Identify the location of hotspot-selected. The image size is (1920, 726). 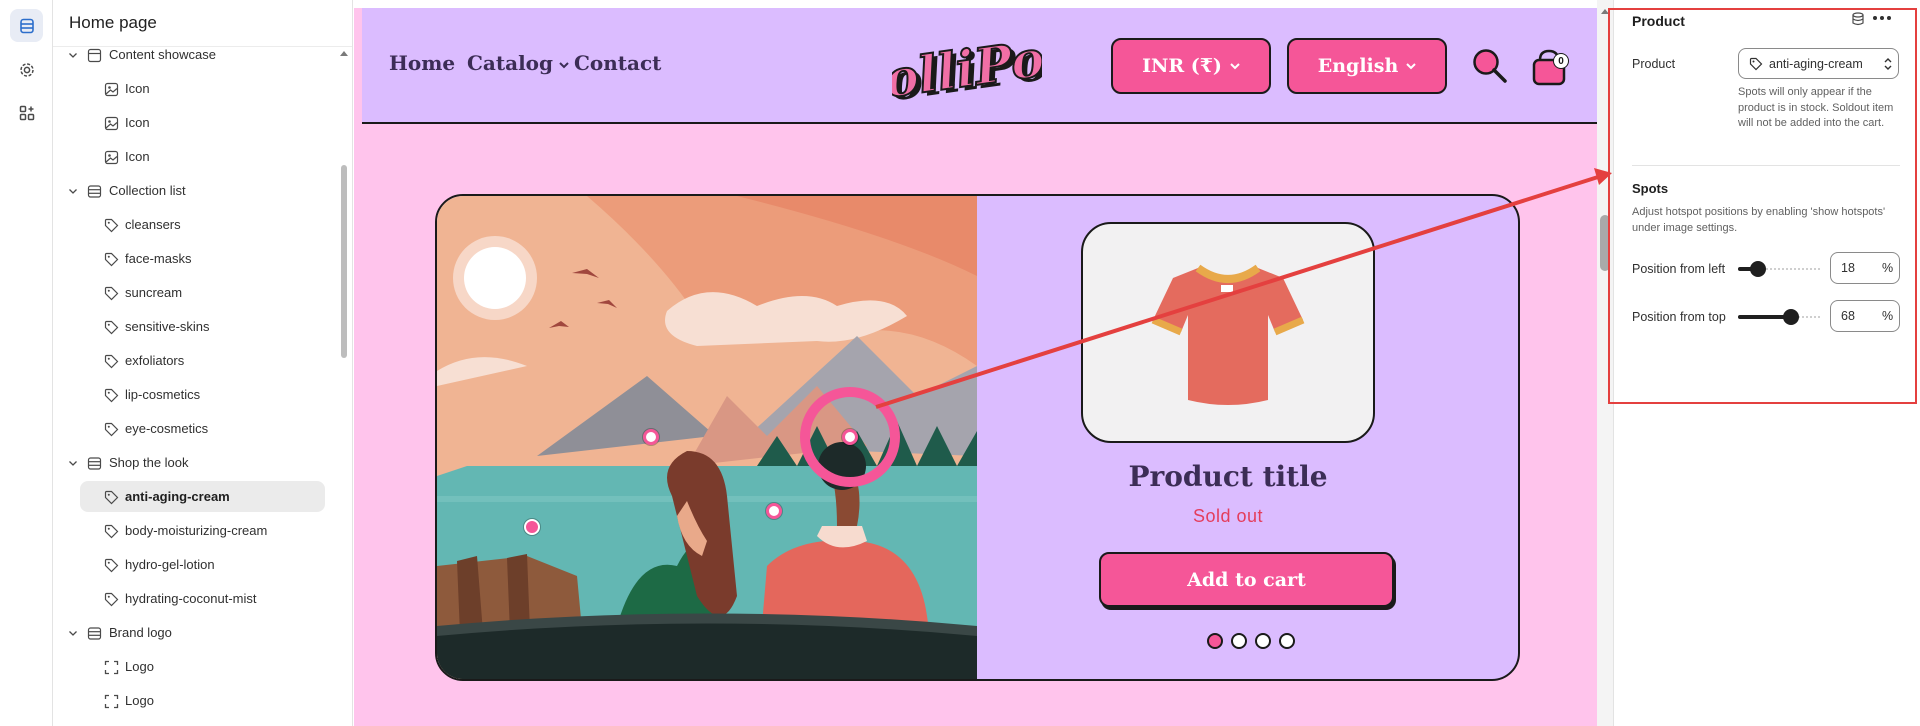
(850, 437).